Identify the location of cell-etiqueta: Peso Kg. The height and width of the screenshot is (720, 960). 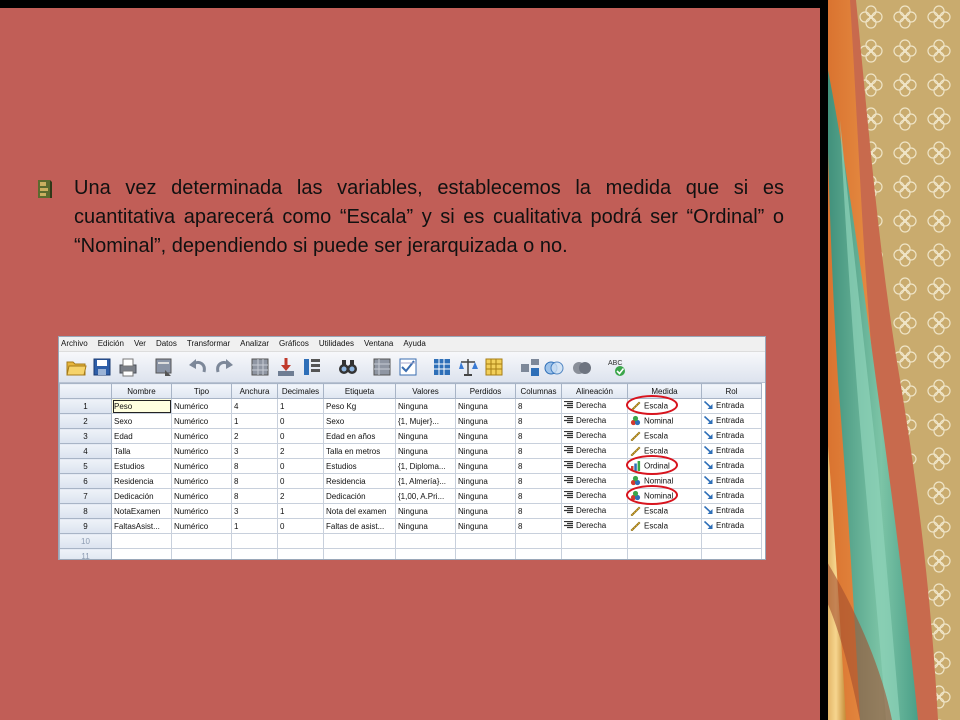
(359, 406).